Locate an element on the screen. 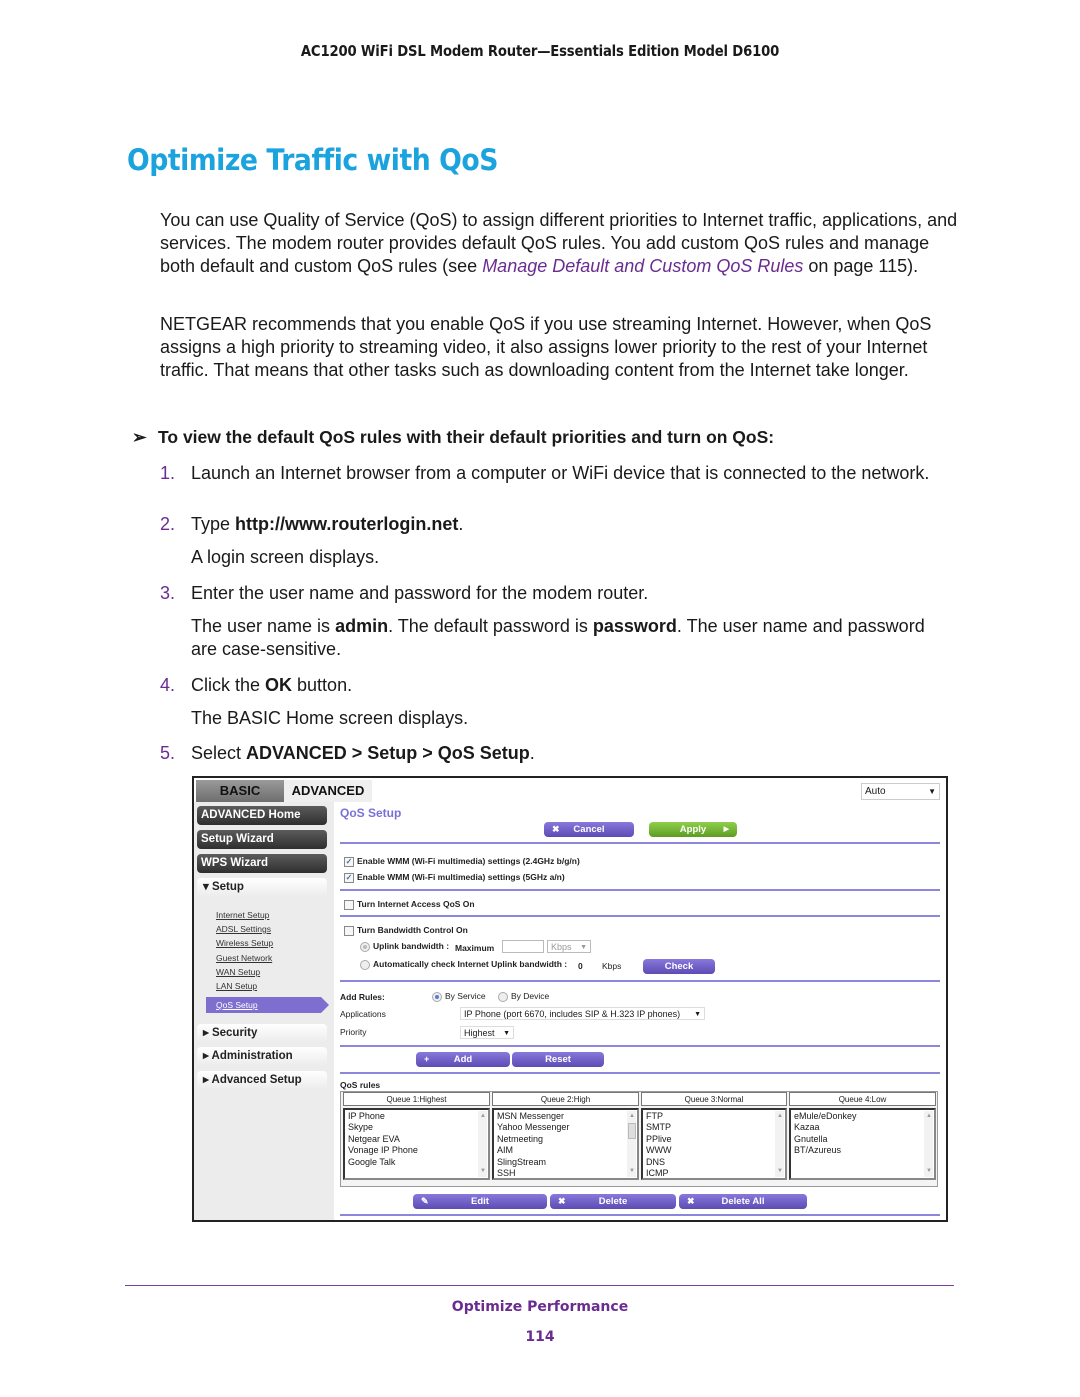  cancel-button: ✖ Cancel is located at coordinates (589, 829).